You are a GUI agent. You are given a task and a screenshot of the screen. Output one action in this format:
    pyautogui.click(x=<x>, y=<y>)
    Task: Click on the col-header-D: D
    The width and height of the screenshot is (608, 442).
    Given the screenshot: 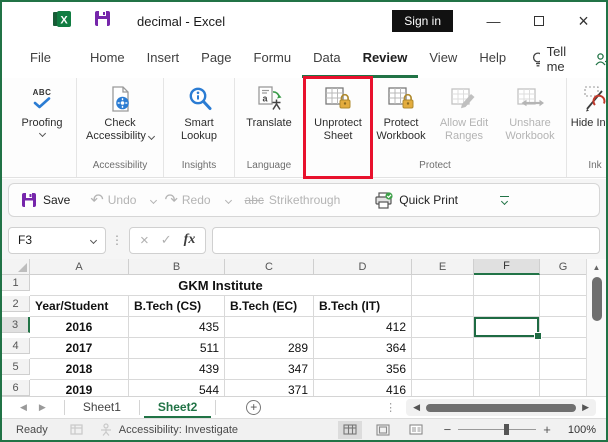 What is the action you would take?
    pyautogui.click(x=363, y=267)
    